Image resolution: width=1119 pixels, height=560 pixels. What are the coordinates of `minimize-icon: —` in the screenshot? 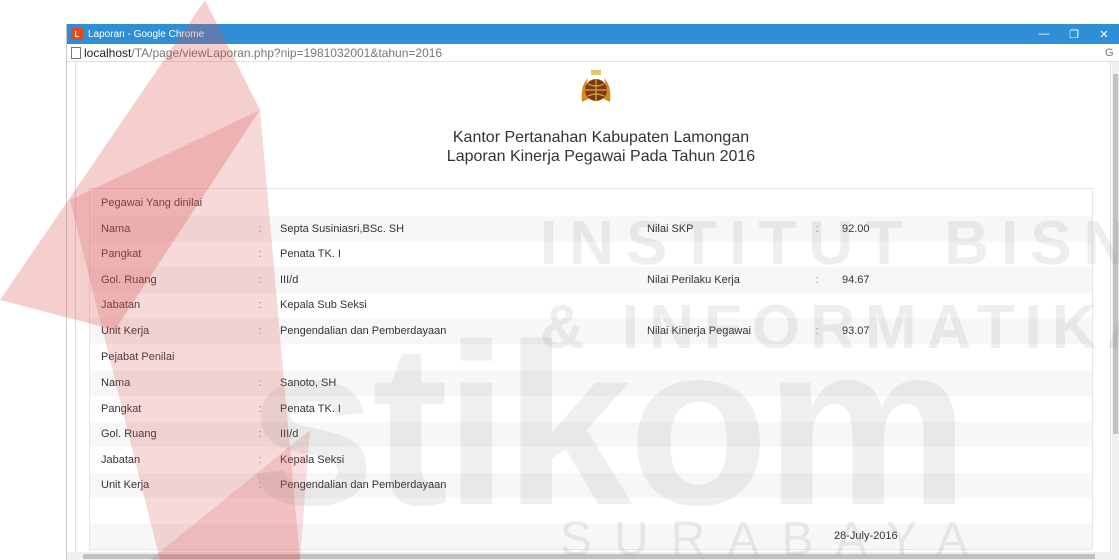 It's located at (1044, 34).